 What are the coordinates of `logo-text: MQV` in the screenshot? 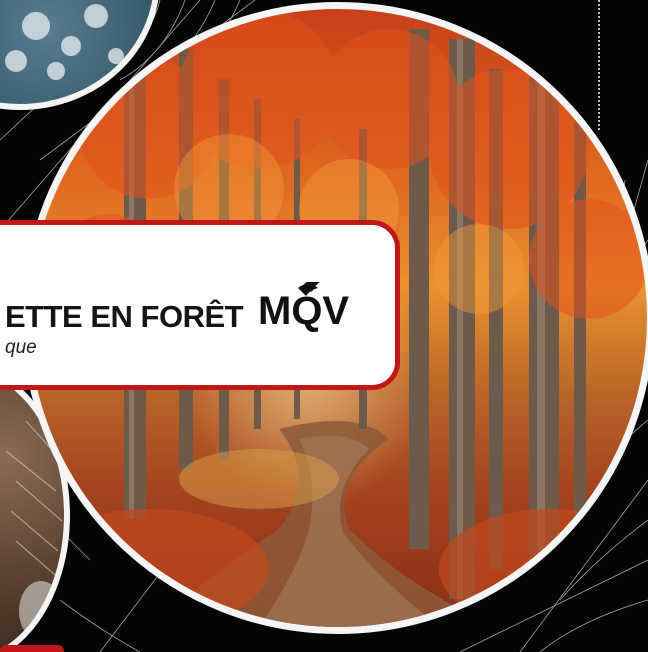 It's located at (303, 310).